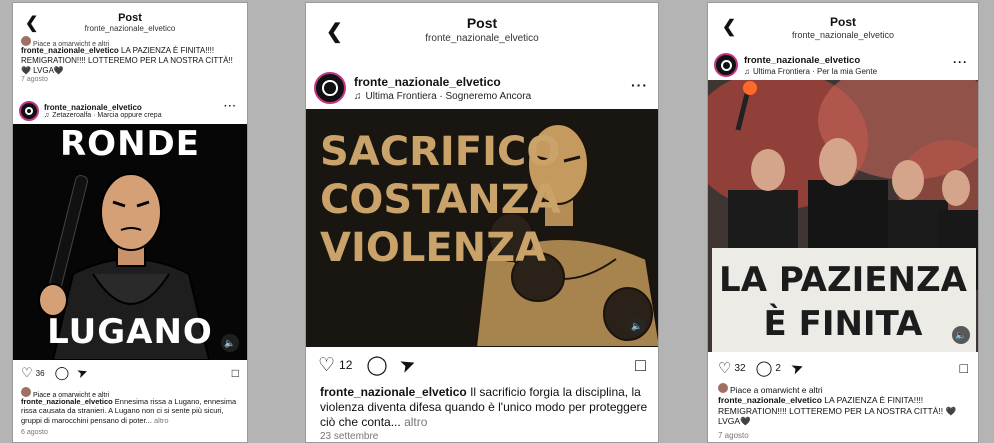 The image size is (994, 443). Describe the element at coordinates (130, 332) in the screenshot. I see `image-bottom-text: LUGANO` at that location.